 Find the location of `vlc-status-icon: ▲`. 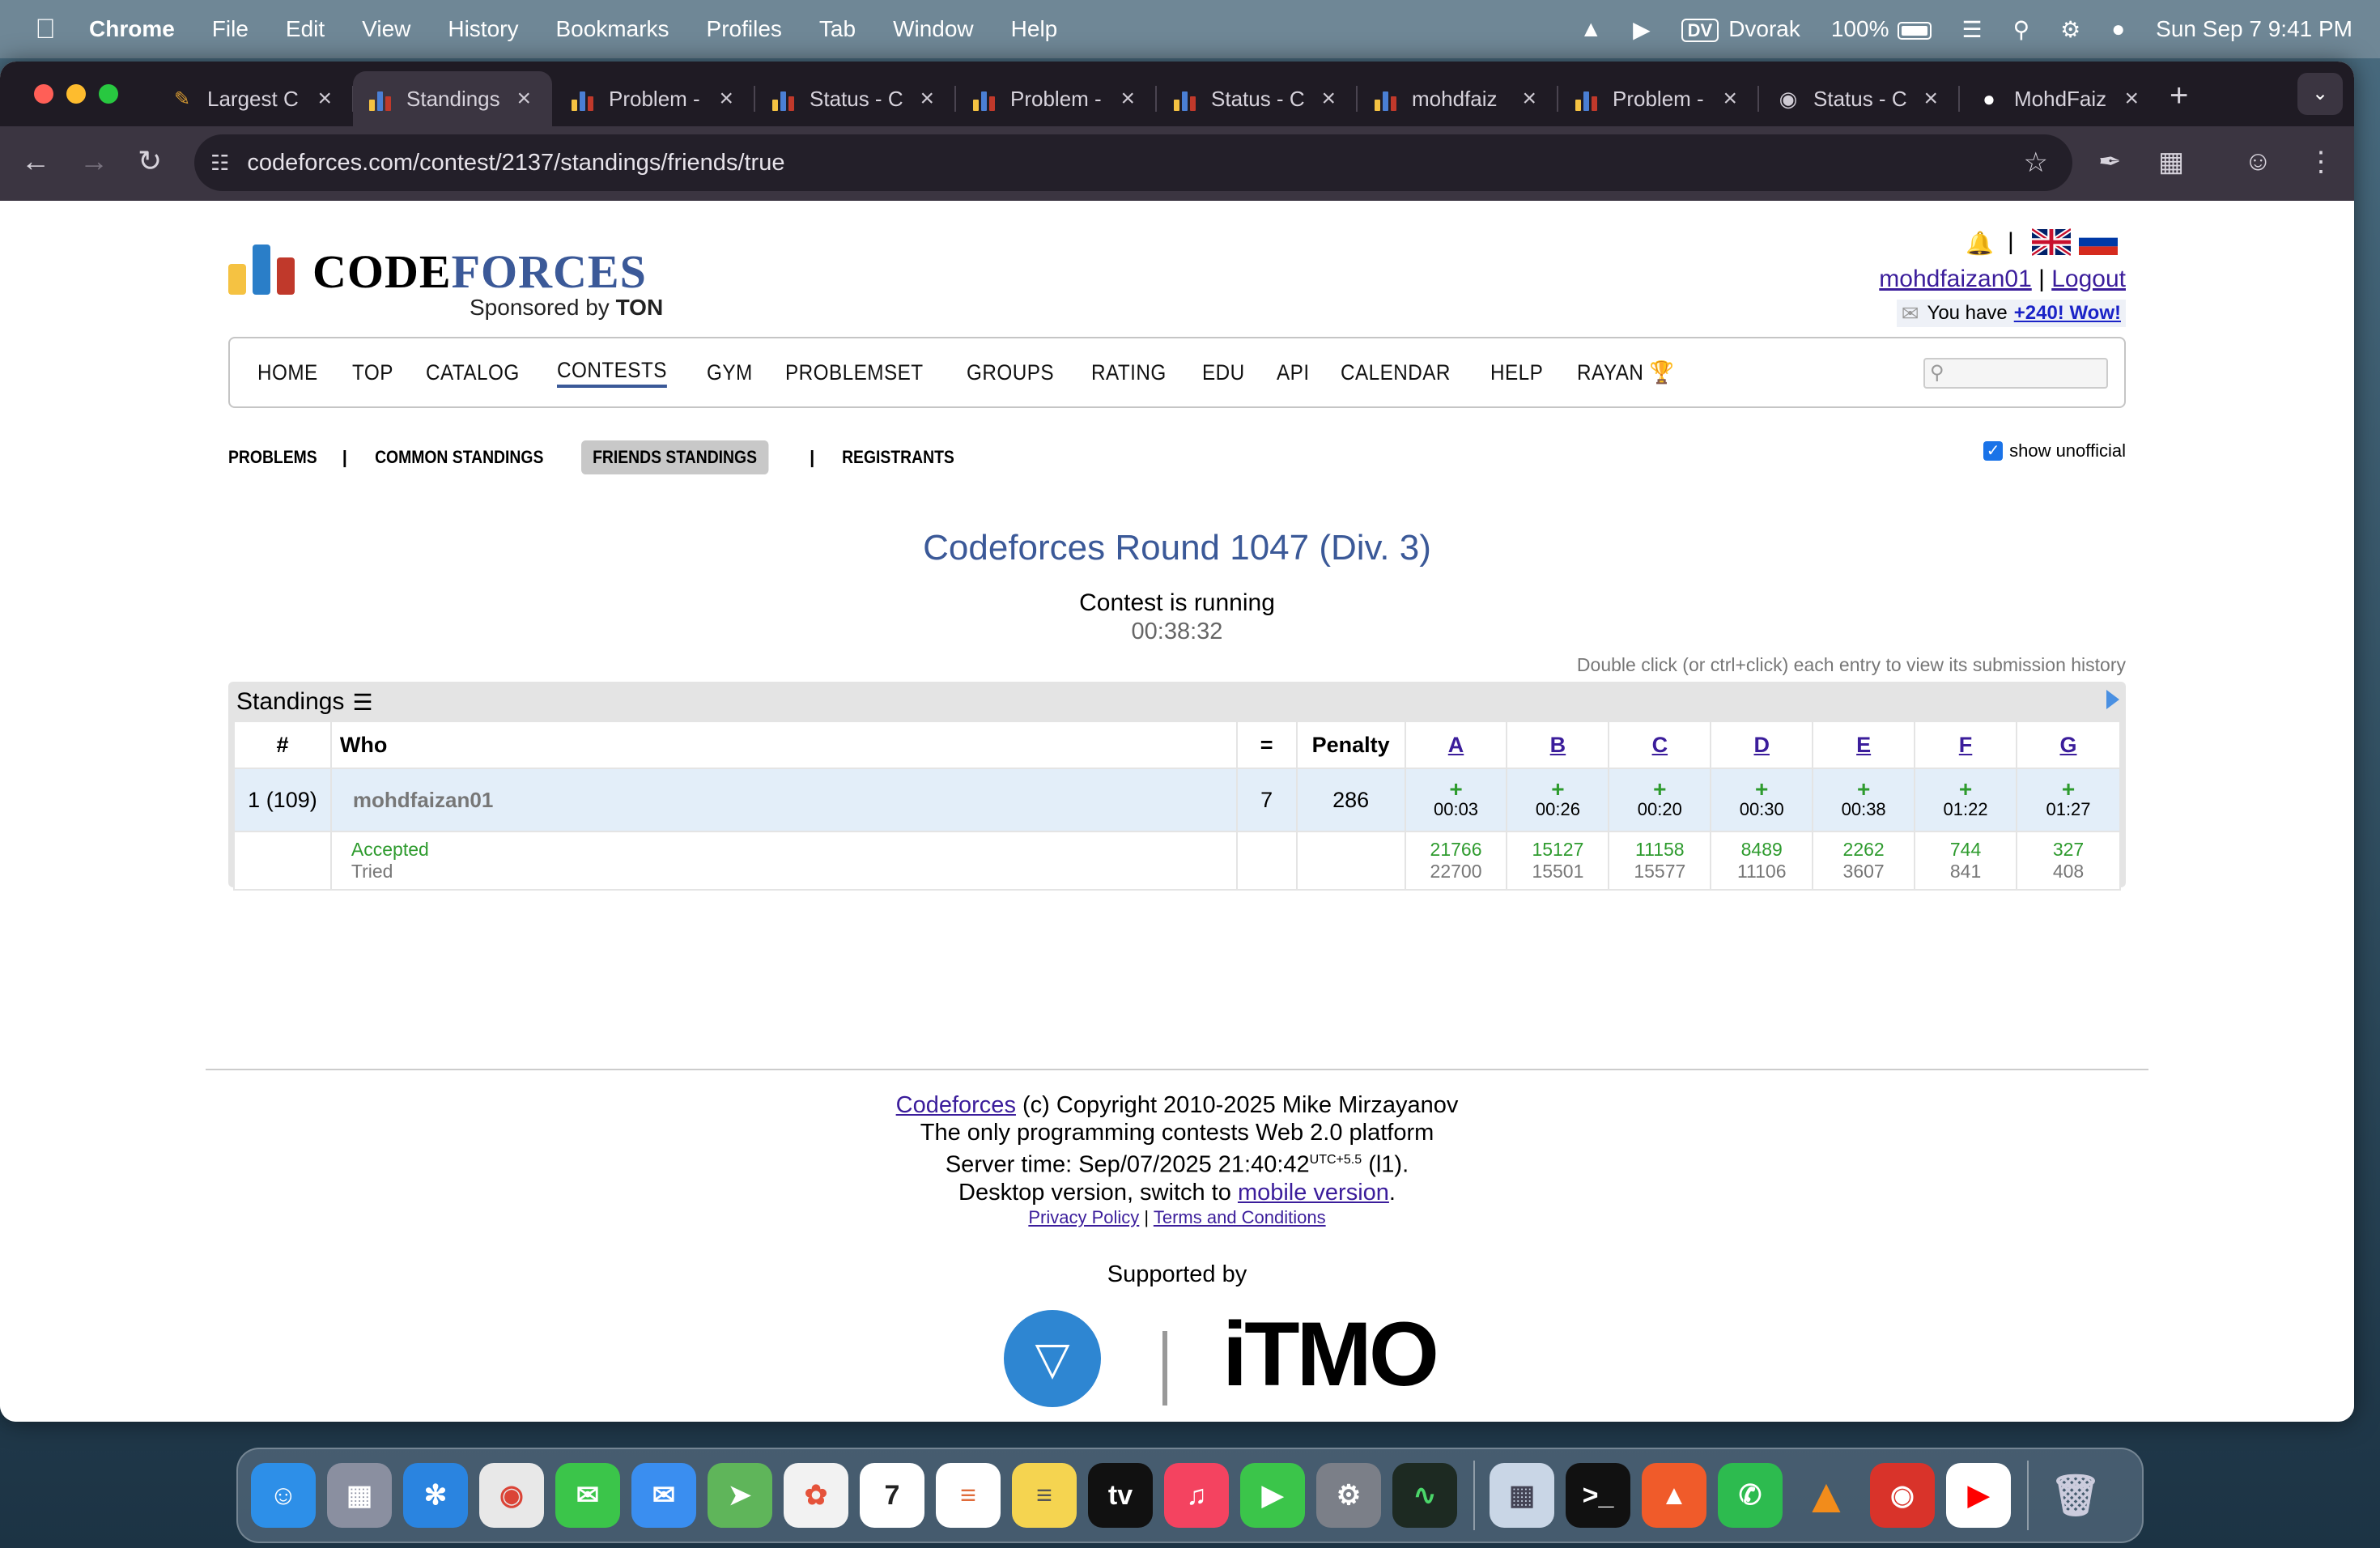

vlc-status-icon: ▲ is located at coordinates (1590, 29).